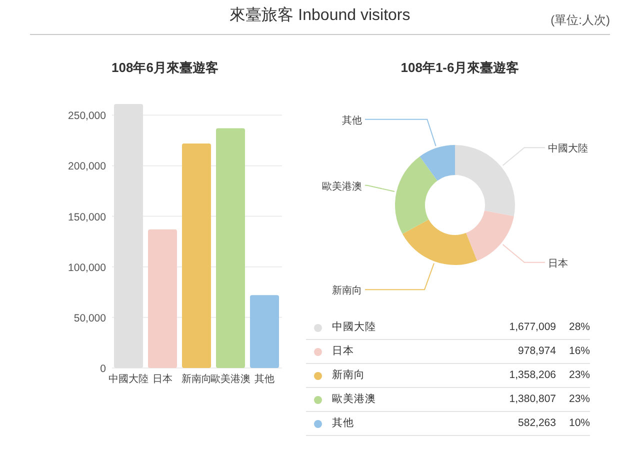 The height and width of the screenshot is (455, 640). Describe the element at coordinates (532, 399) in the screenshot. I see `legend-value: 1,380,807` at that location.